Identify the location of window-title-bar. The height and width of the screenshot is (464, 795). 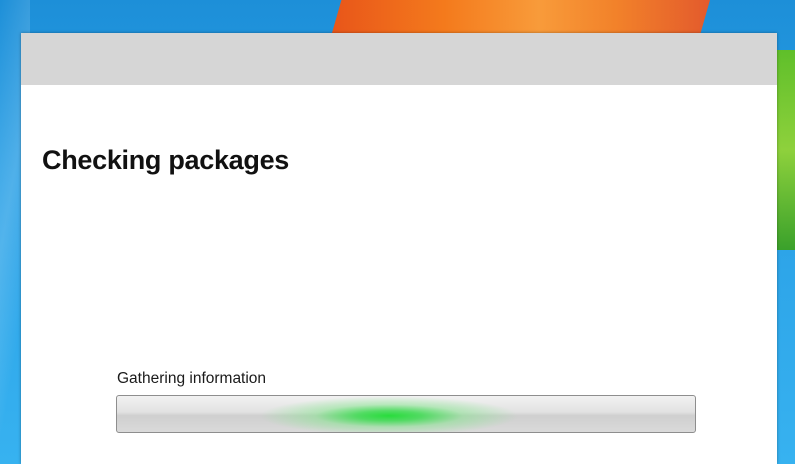
(399, 59).